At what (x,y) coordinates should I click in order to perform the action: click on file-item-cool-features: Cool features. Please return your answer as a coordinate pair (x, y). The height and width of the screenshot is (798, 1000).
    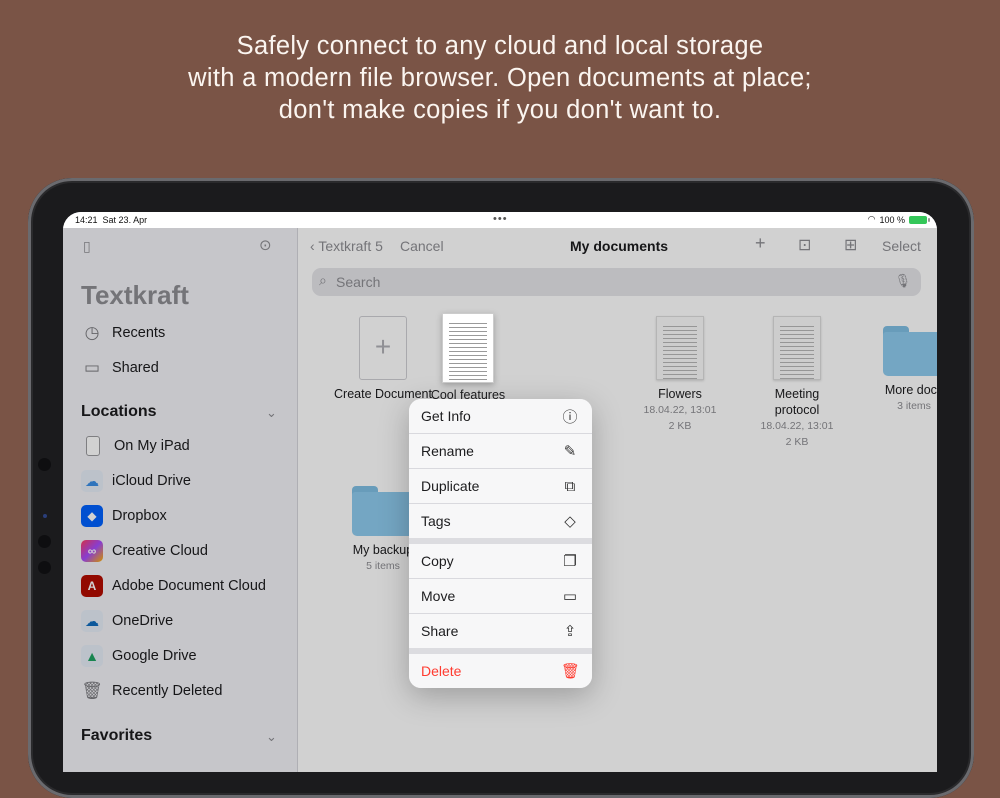
    Looking at the image, I should click on (468, 357).